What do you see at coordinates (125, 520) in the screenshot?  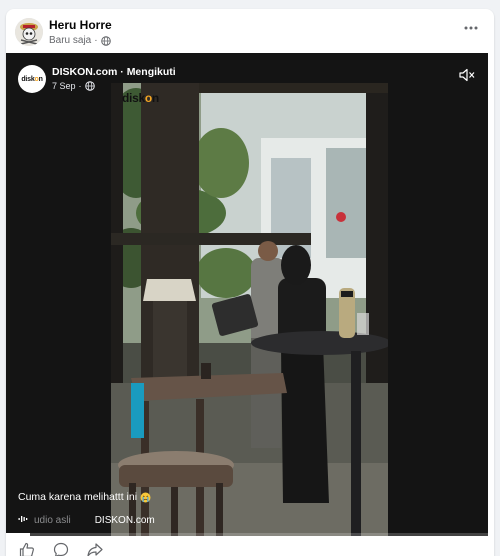 I see `audio-source: DISKON.com` at bounding box center [125, 520].